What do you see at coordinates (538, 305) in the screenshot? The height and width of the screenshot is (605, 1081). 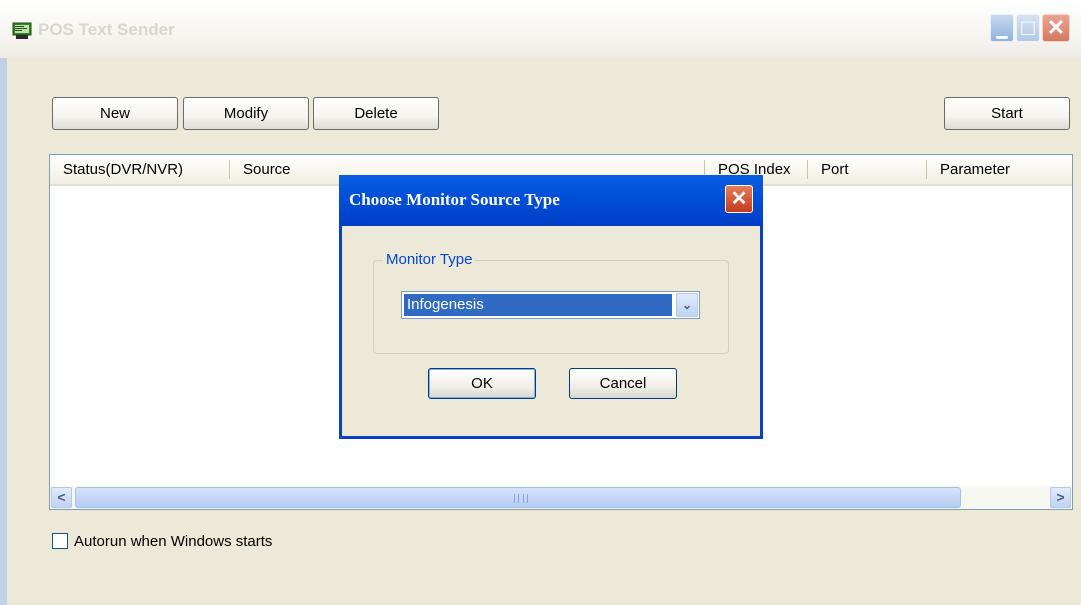 I see `monitor-type-selected-value: Infogenesis` at bounding box center [538, 305].